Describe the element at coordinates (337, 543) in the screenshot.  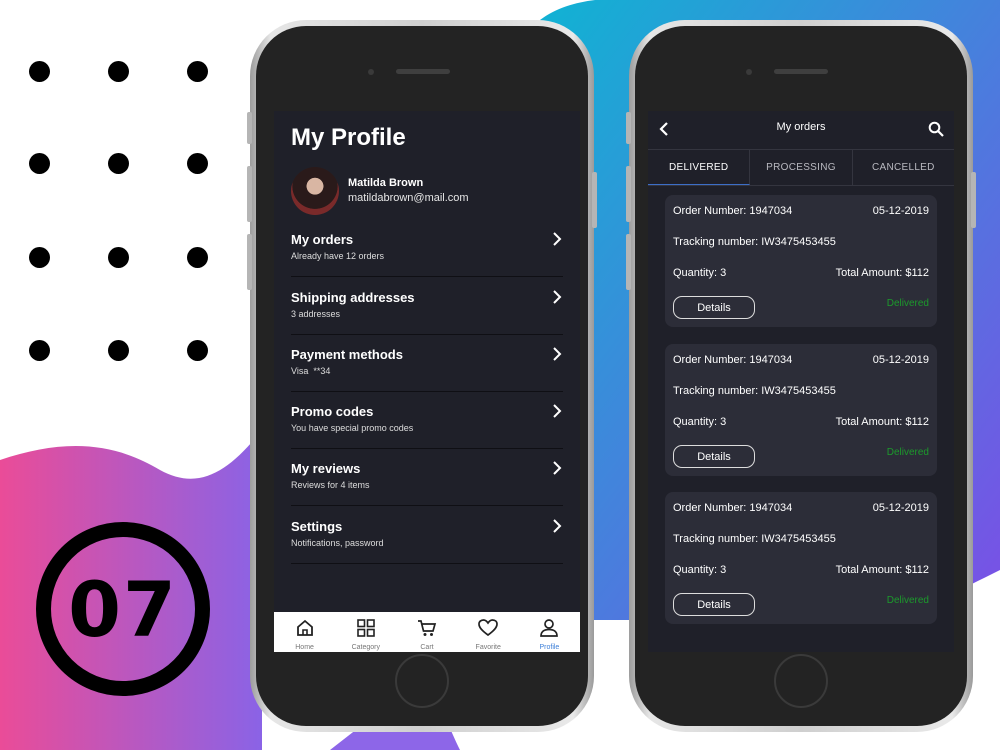
I see `menu-item-subtitle: Notifications, password` at that location.